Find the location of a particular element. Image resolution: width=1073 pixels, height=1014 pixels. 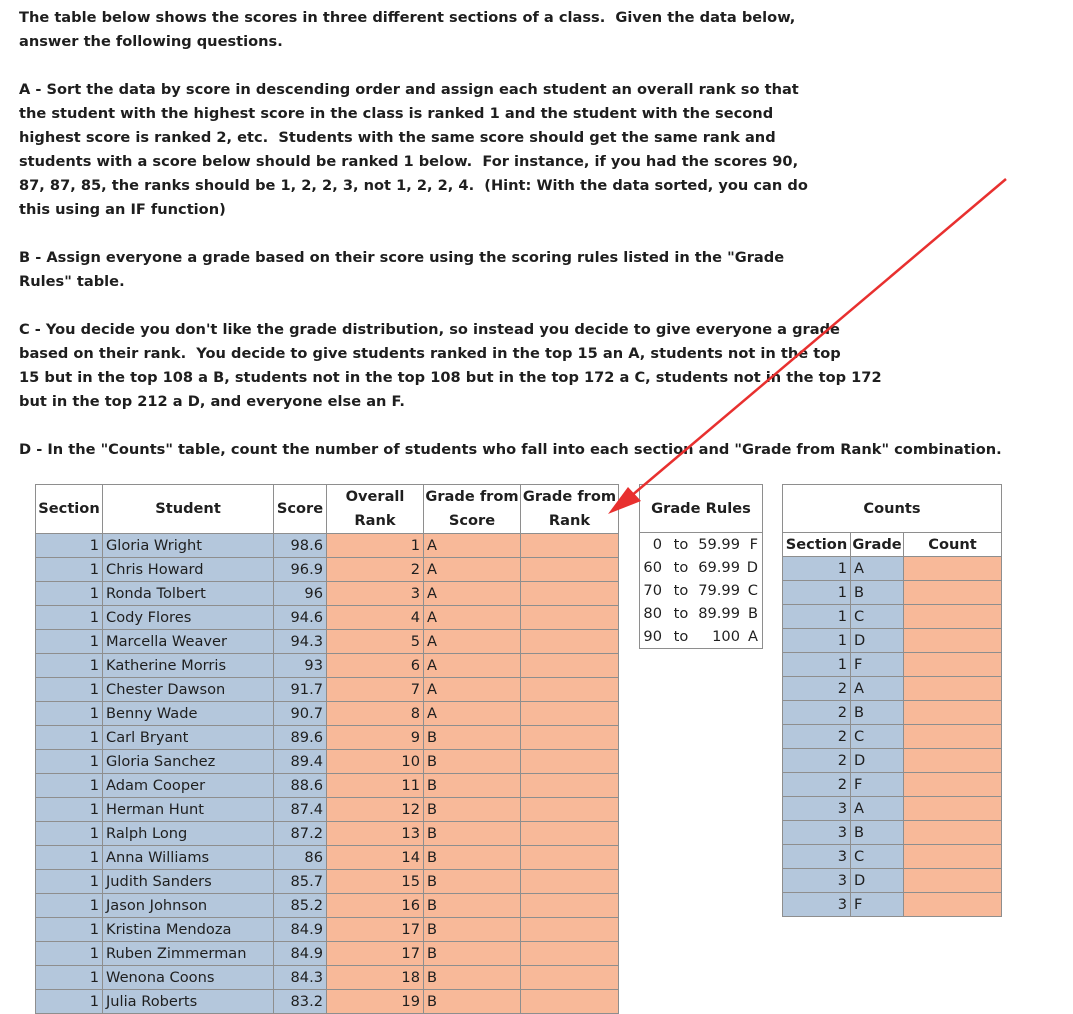

cell-overall-rank: 14 is located at coordinates (375, 857).